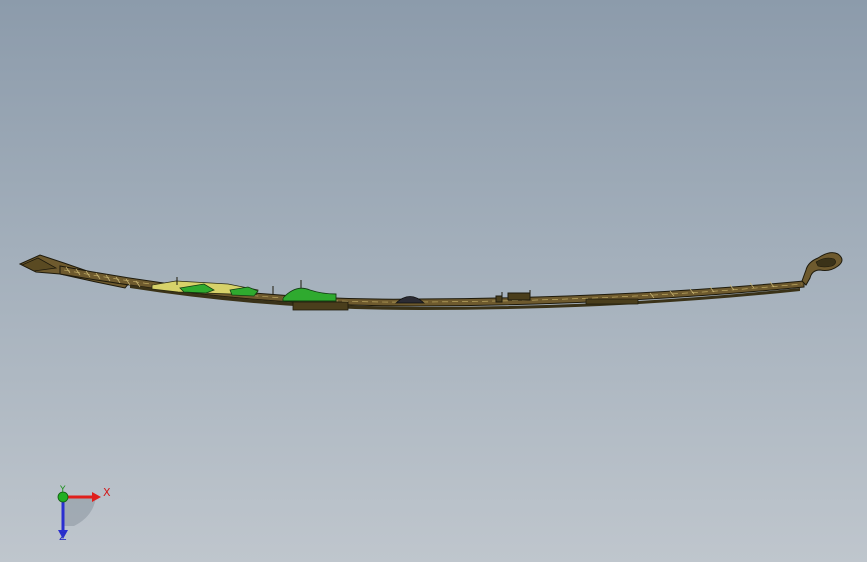 This screenshot has width=867, height=562. I want to click on x-axis-label: X, so click(107, 492).